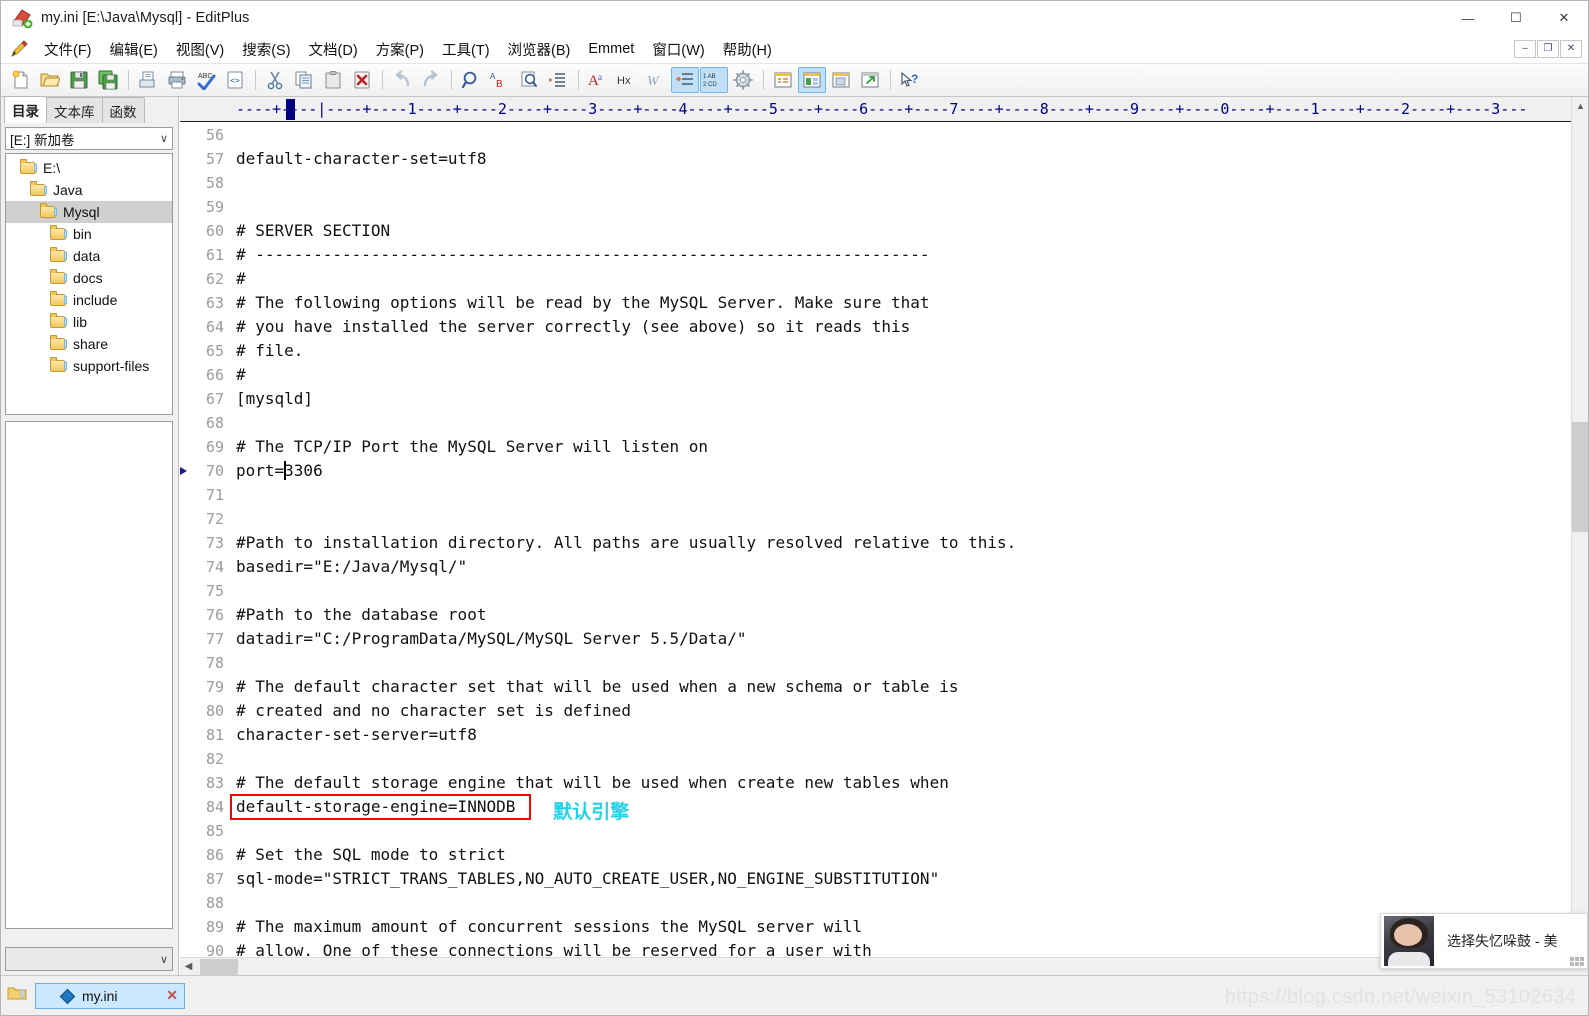  I want to click on directory-file-list, so click(89, 675).